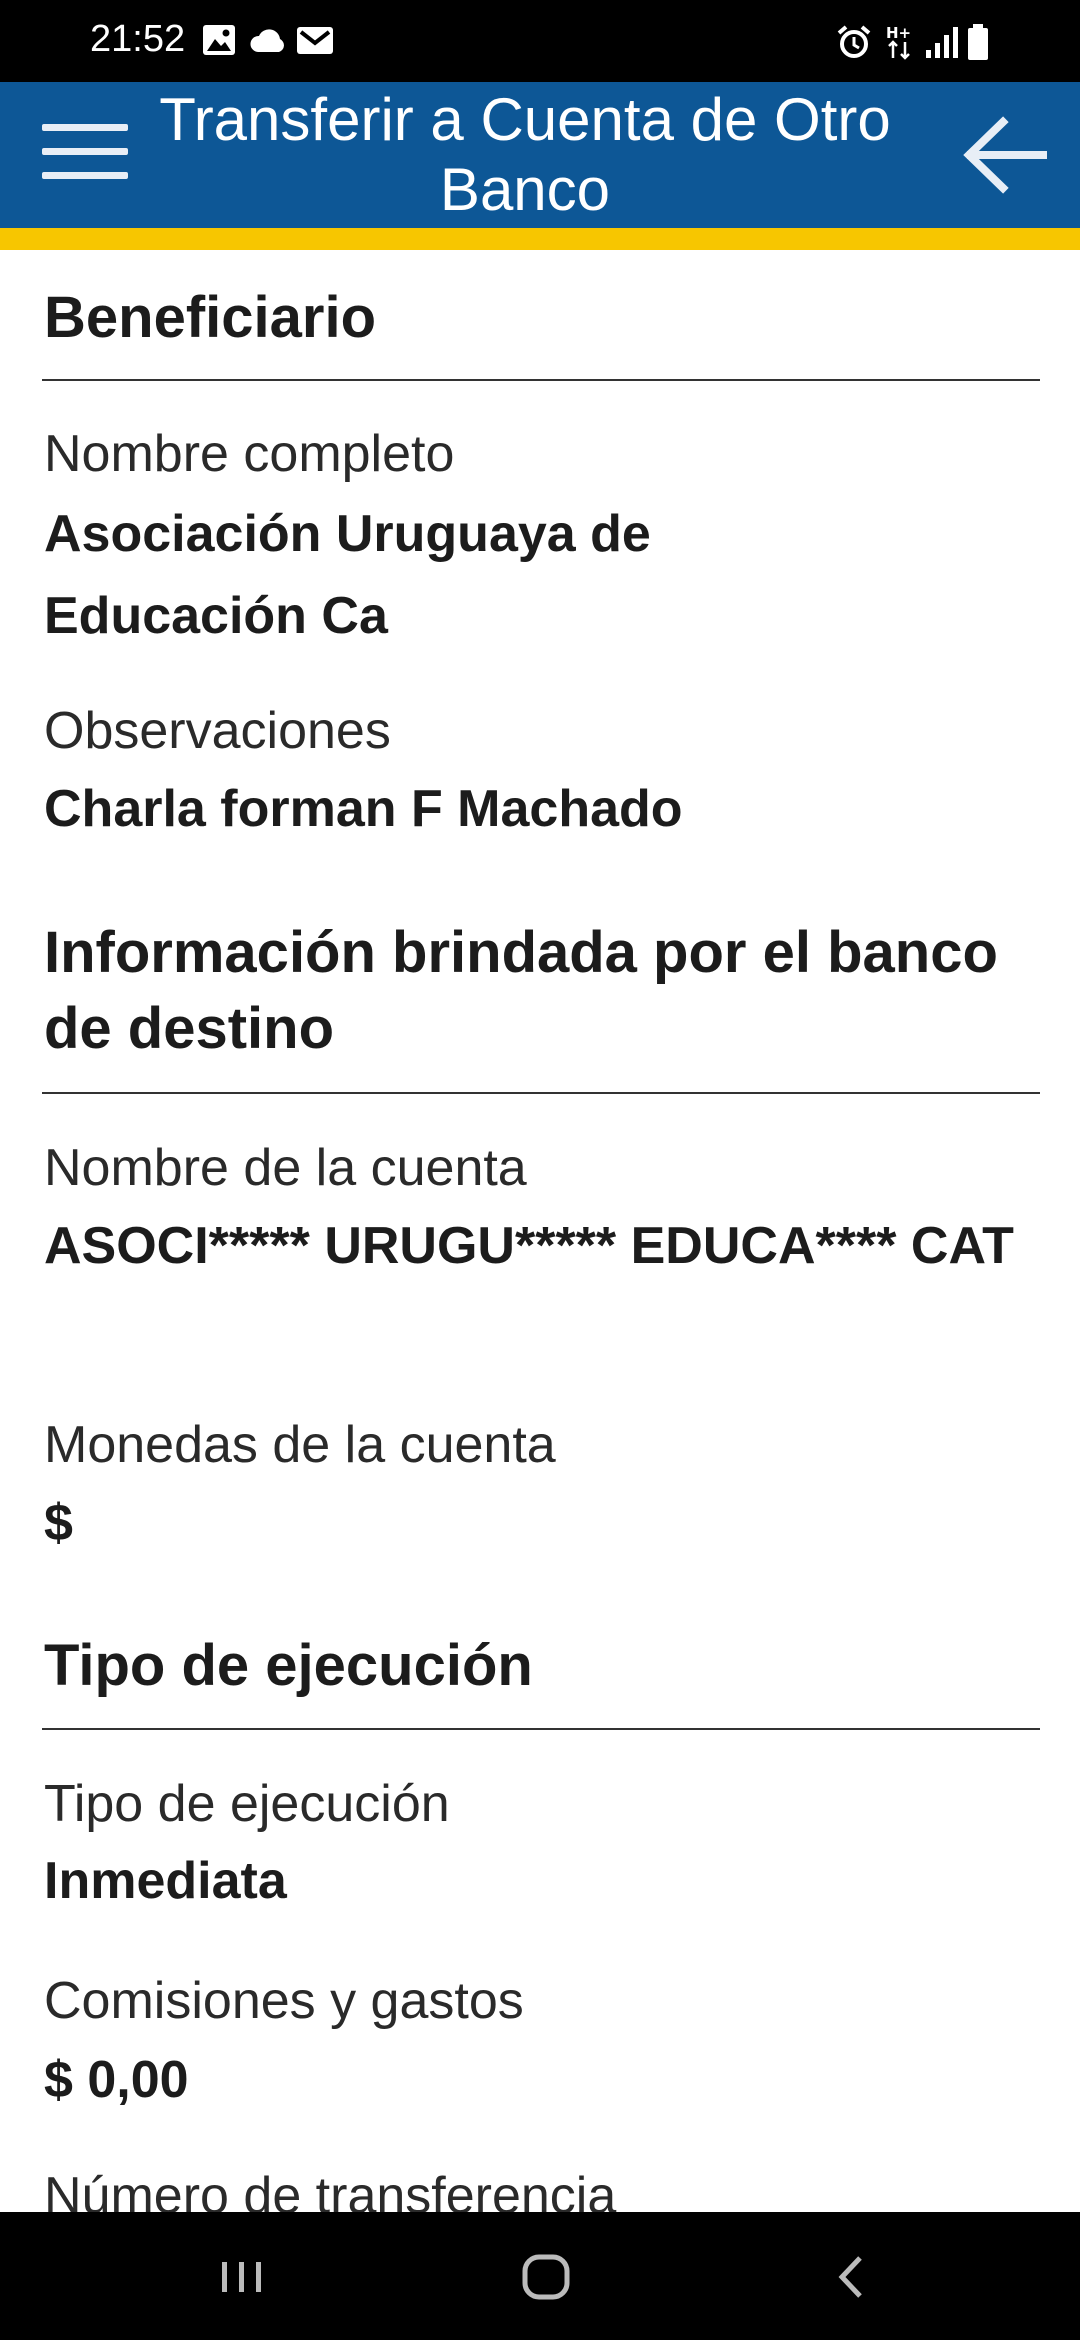  Describe the element at coordinates (347, 575) in the screenshot. I see `nombre-completo-value: Asociación Uruguaya de Educación Ca` at that location.